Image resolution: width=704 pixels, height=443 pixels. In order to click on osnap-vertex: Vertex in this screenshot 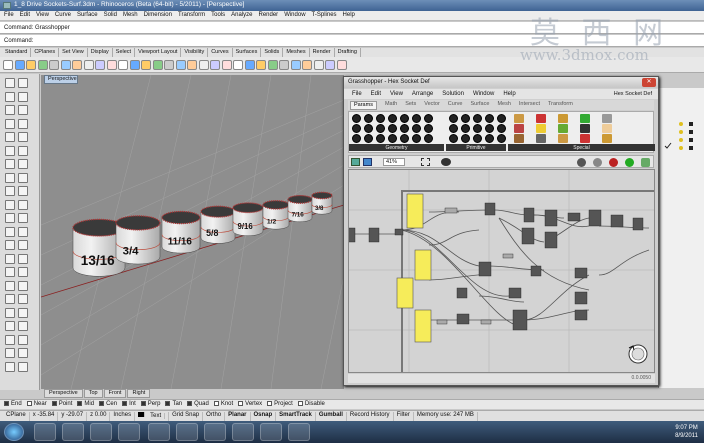, I will do `click(250, 405)`.